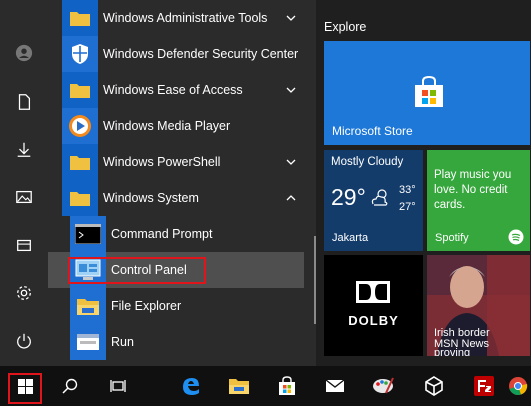 Image resolution: width=531 pixels, height=406 pixels. I want to click on file-explorer-rail-button, so click(24, 245).